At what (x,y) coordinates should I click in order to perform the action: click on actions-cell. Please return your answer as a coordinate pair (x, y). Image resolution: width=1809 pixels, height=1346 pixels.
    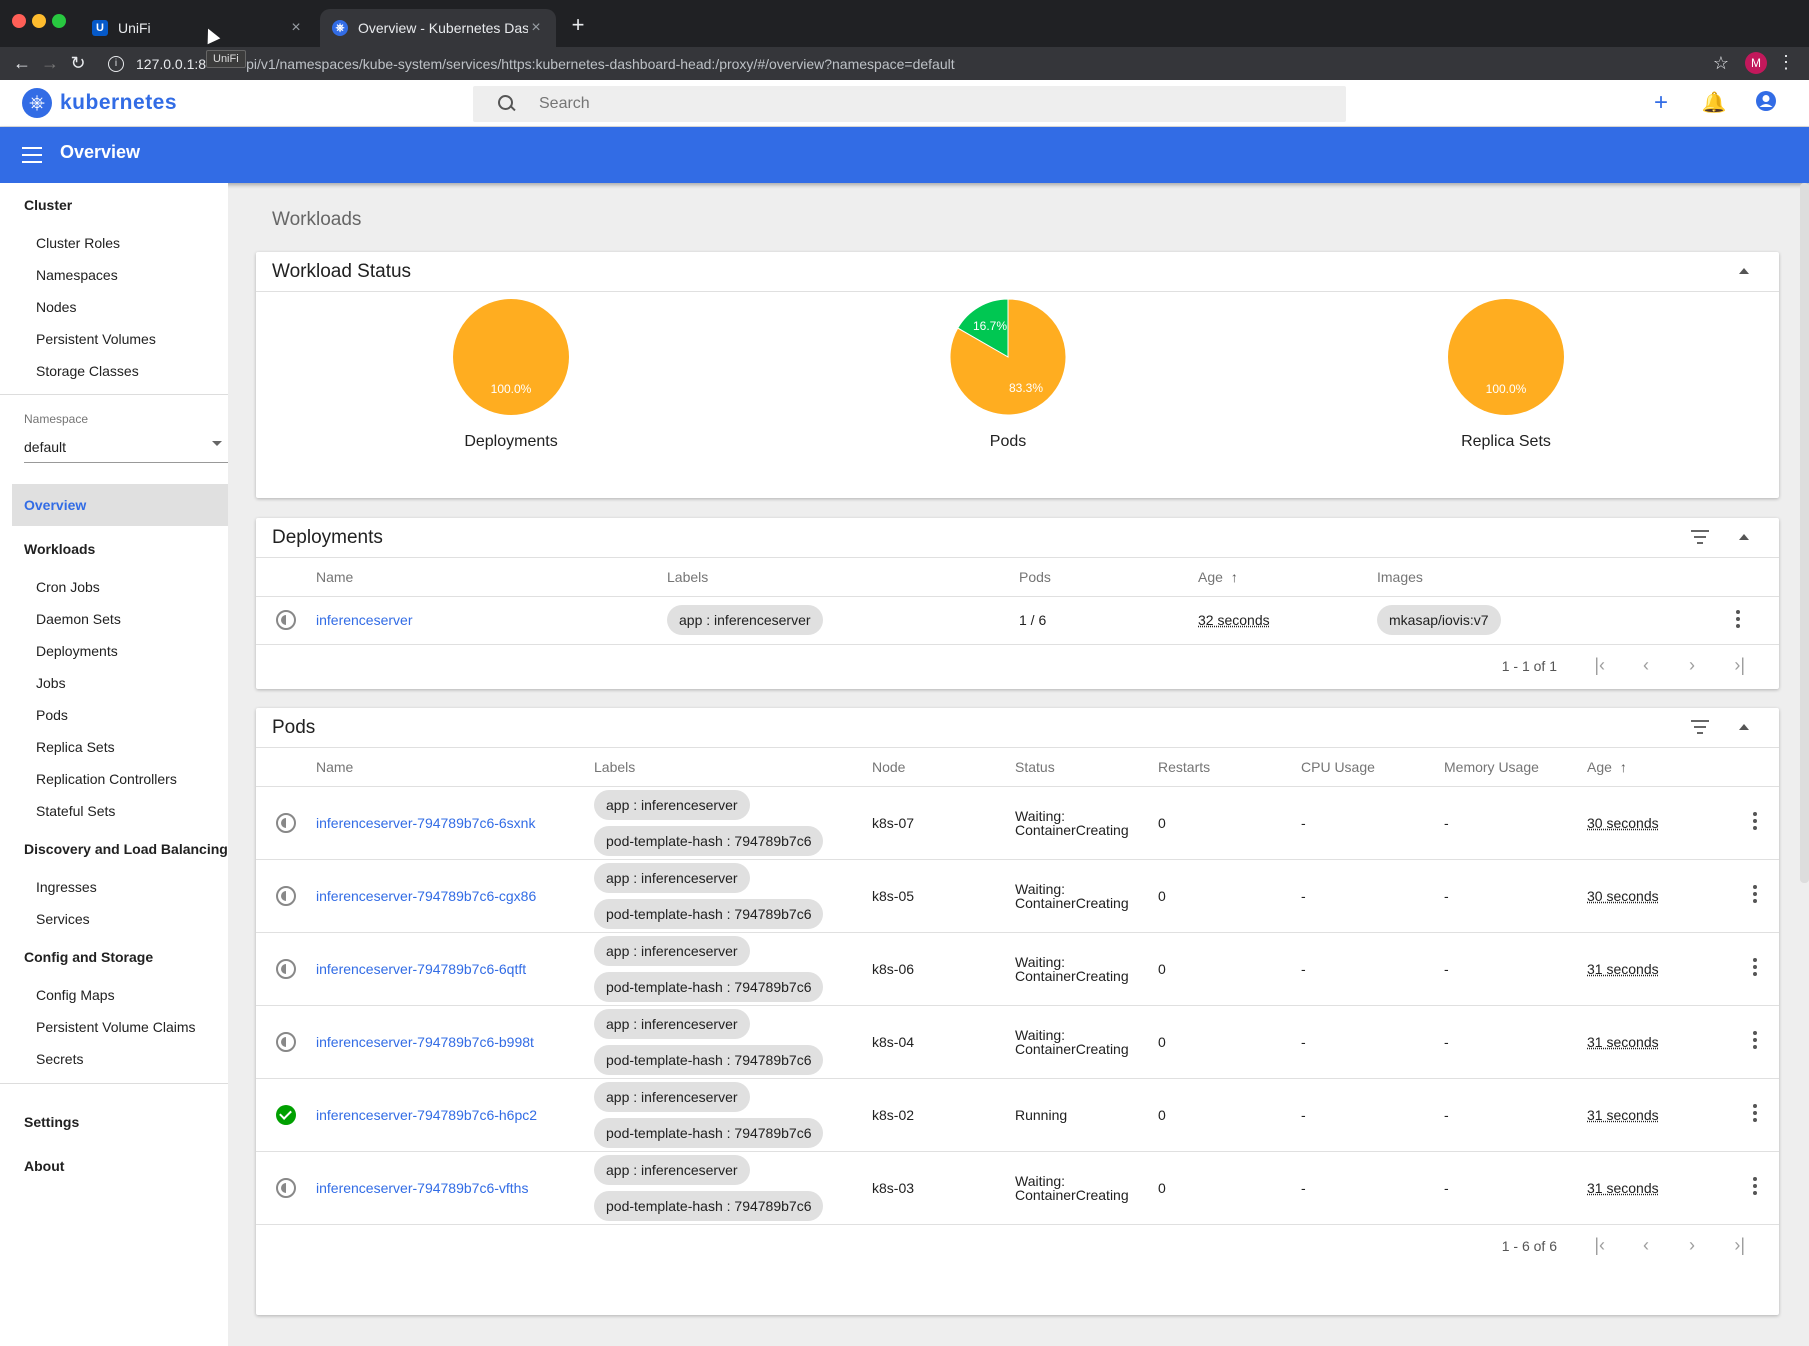
    Looking at the image, I should click on (1754, 823).